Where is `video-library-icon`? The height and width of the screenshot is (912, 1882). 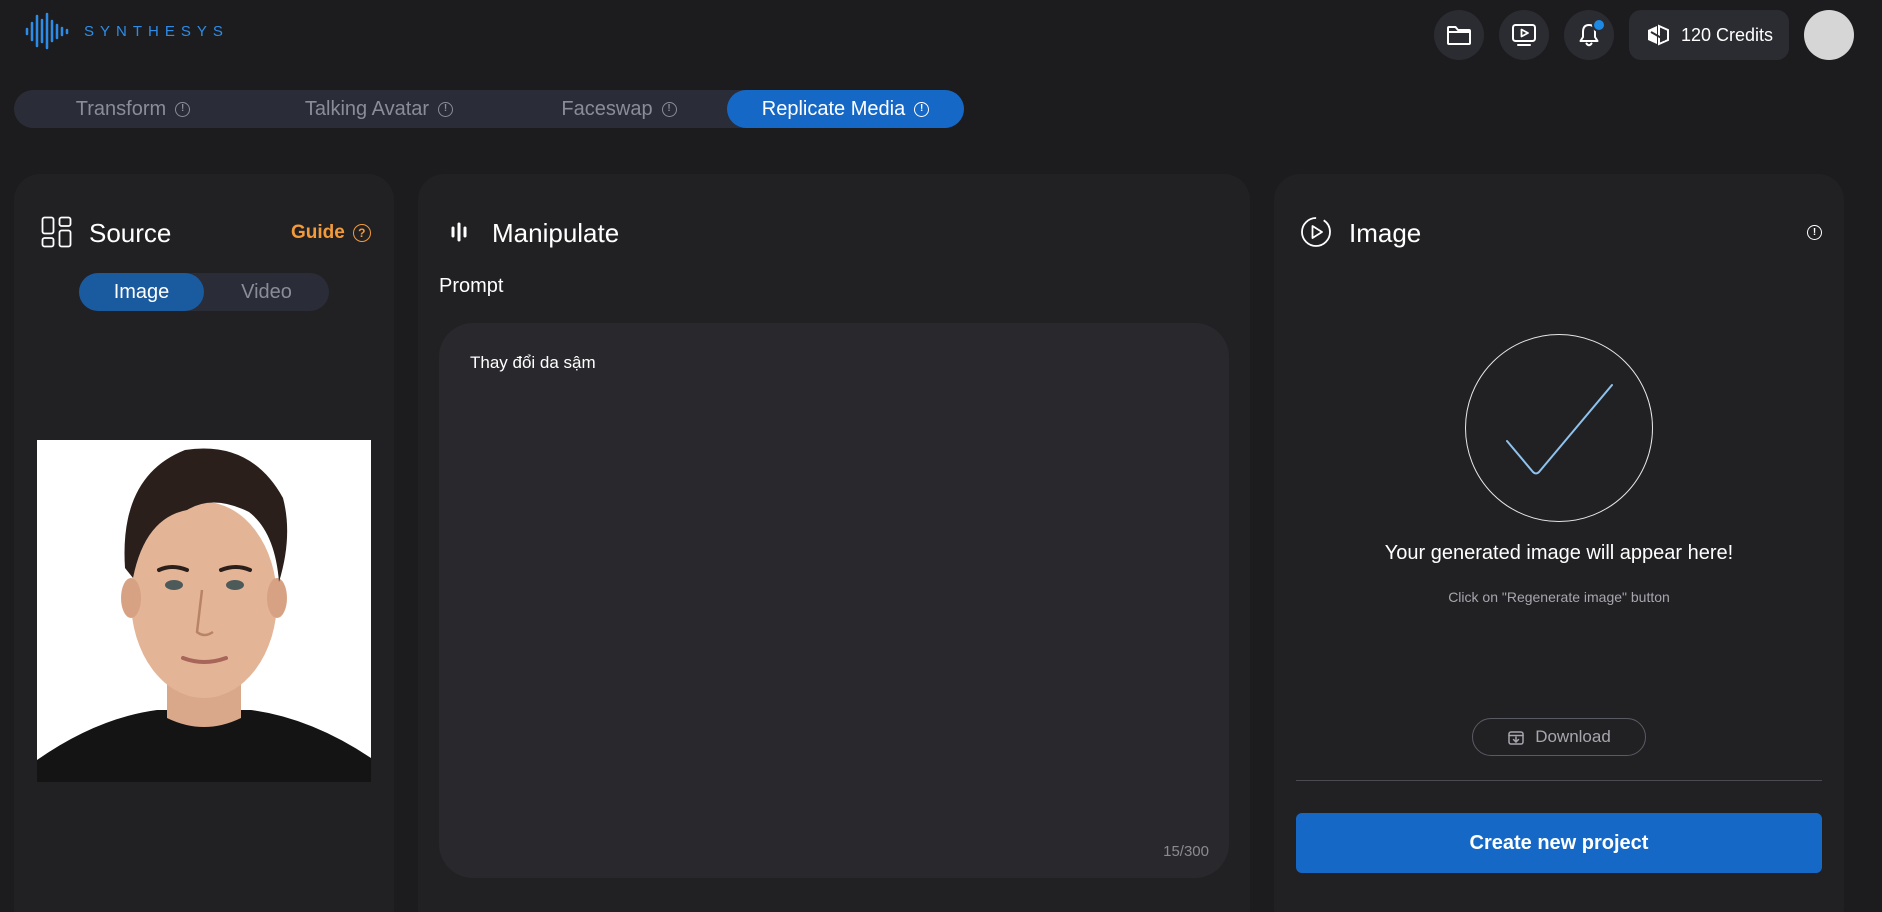
video-library-icon is located at coordinates (1524, 35).